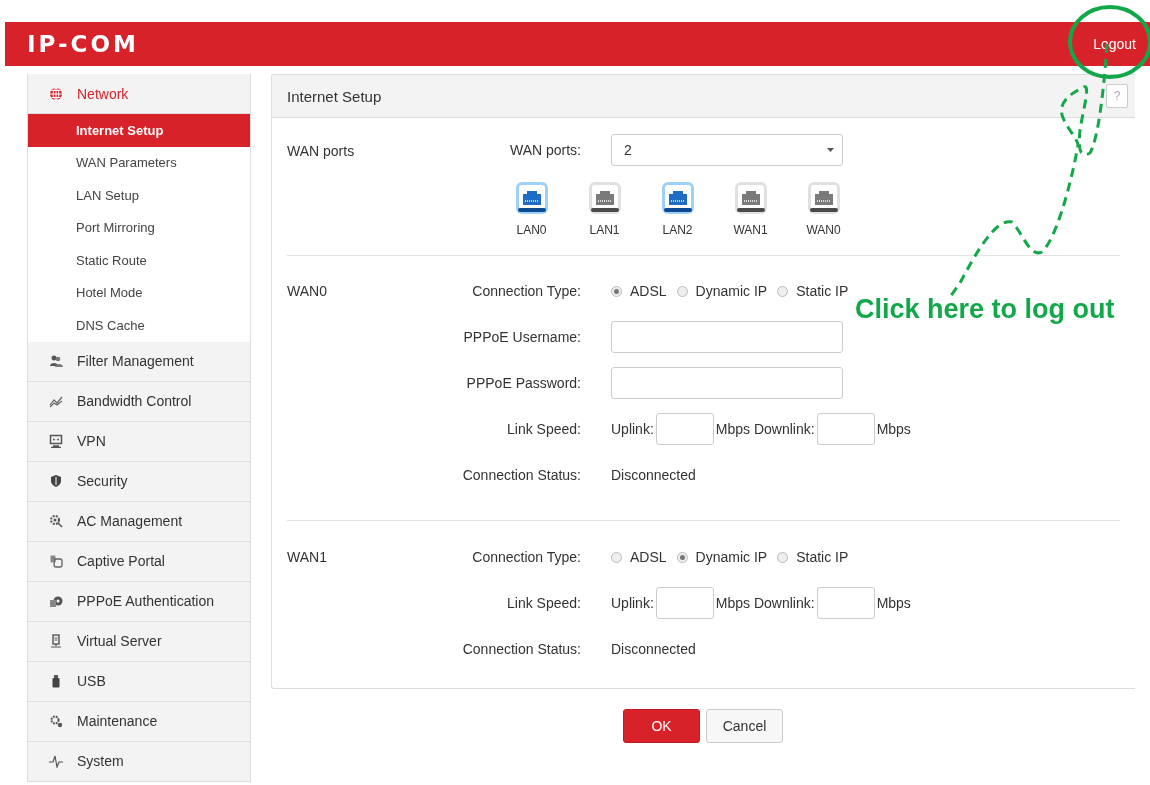  Describe the element at coordinates (830, 150) in the screenshot. I see `caret-icon` at that location.